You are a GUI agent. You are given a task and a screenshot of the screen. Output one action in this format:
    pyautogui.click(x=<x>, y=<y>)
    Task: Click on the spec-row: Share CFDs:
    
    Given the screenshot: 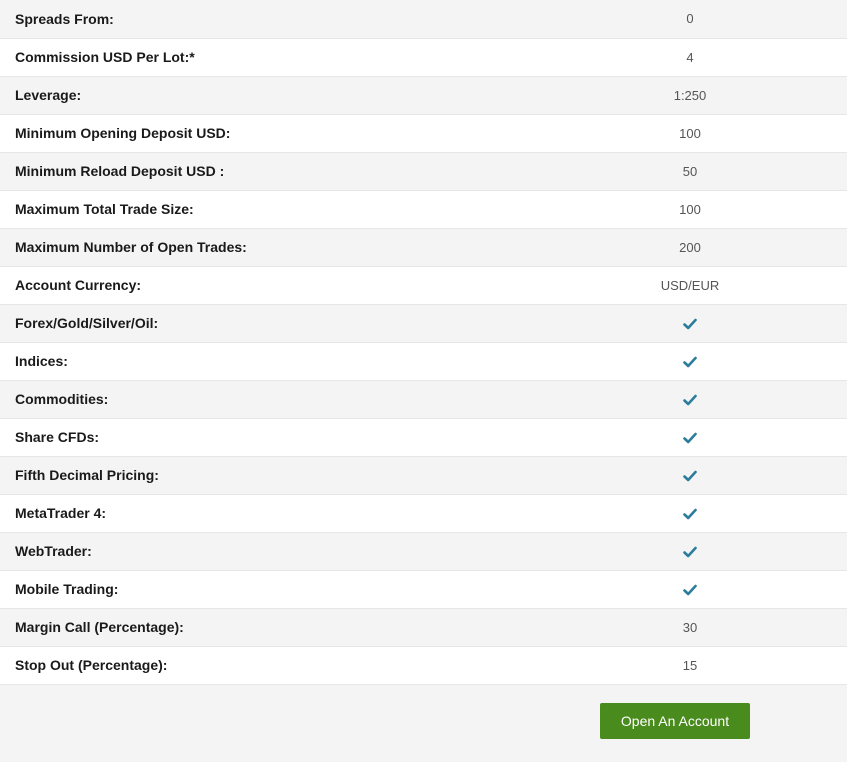 What is the action you would take?
    pyautogui.click(x=423, y=437)
    